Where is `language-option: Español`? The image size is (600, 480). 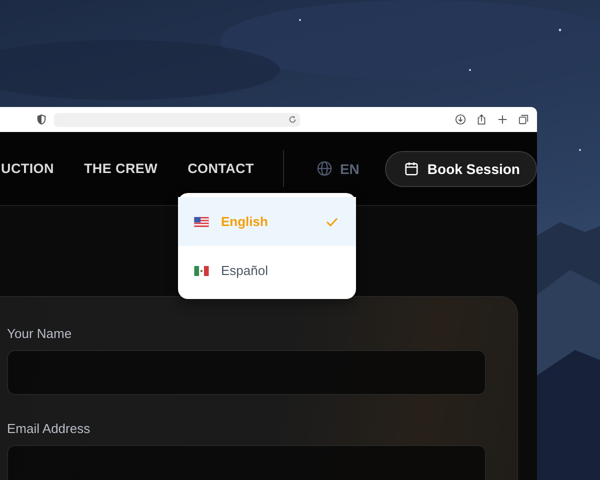
language-option: Español is located at coordinates (267, 270).